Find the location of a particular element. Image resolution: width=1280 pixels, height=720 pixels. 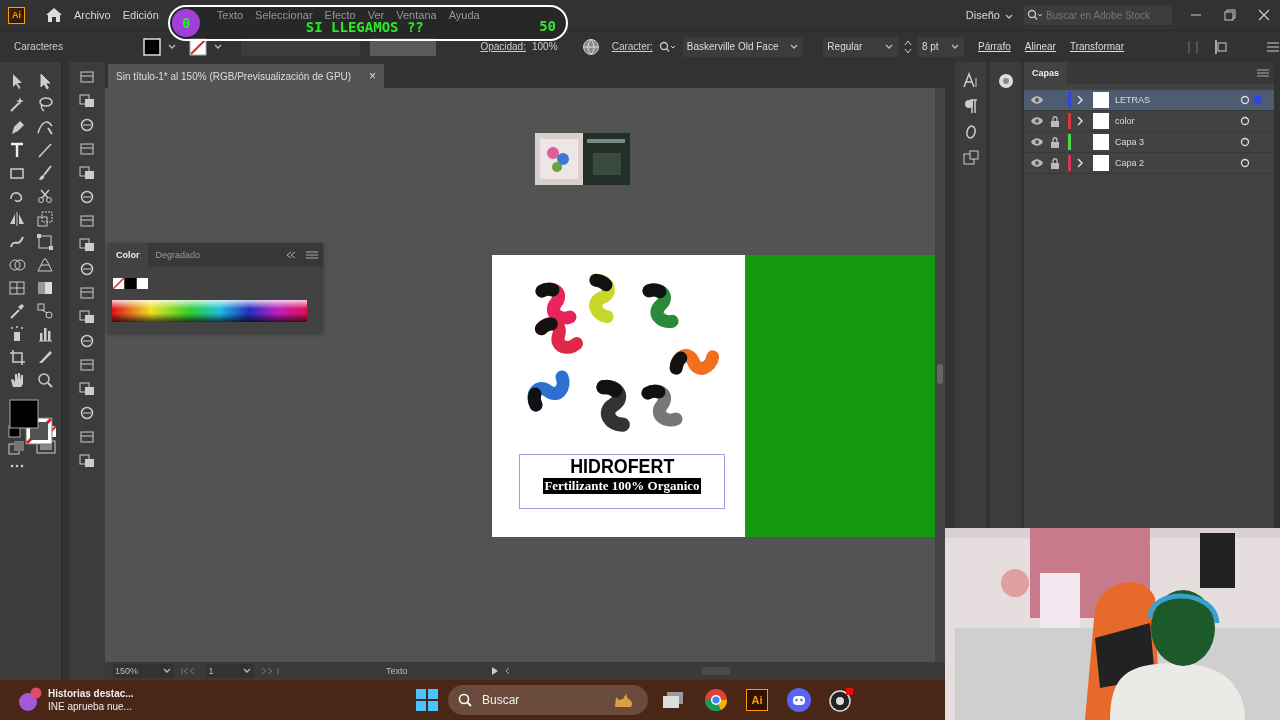

font-style-dropdown: Regular is located at coordinates (860, 46).